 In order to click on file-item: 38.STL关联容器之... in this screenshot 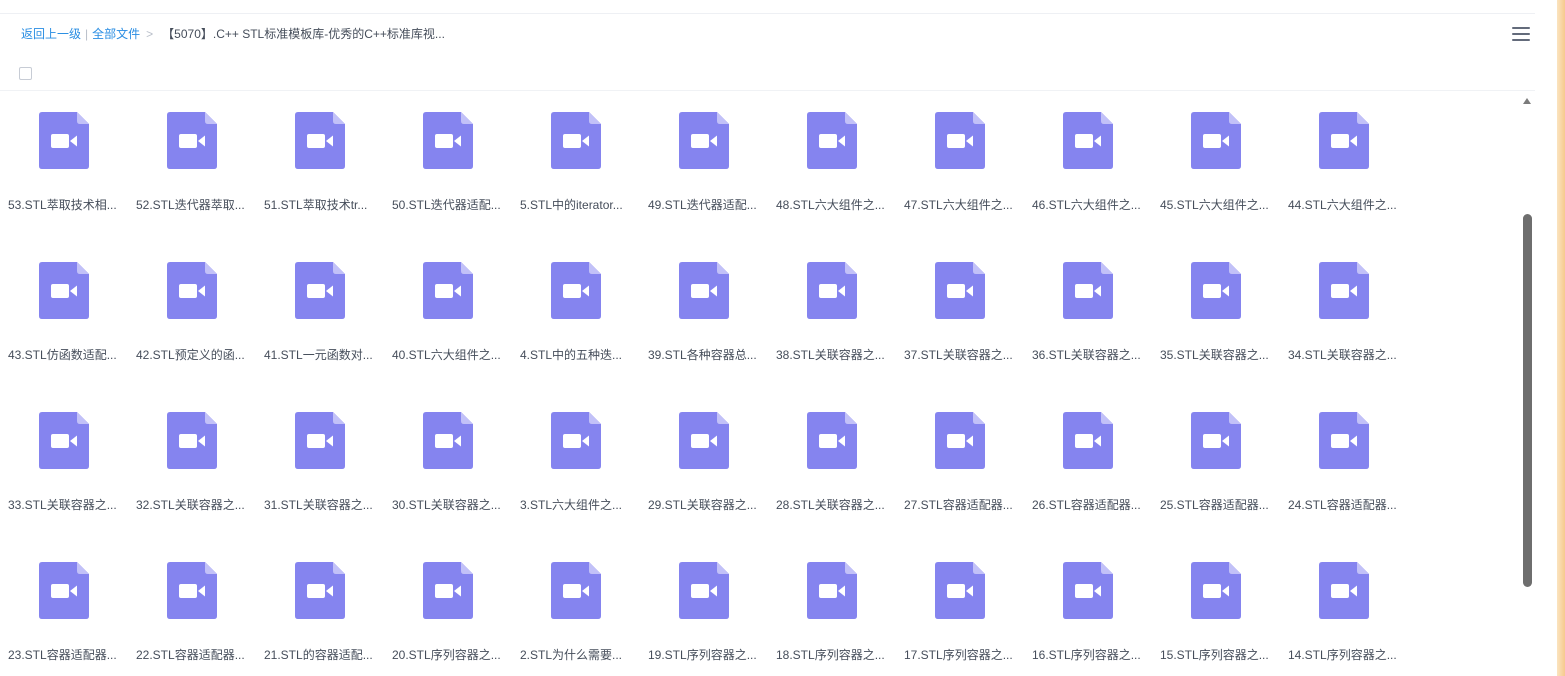, I will do `click(830, 311)`.